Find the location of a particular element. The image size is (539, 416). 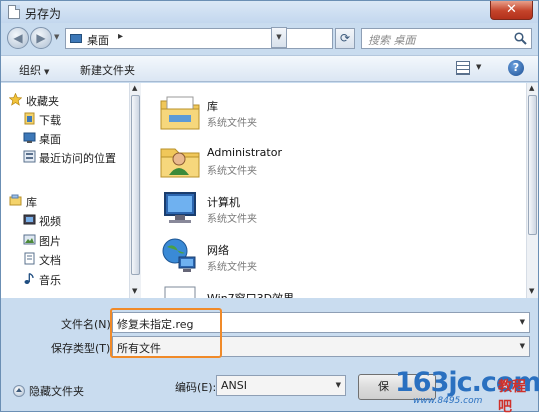

file-item-win7-3d: Win7窗口3D效果 is located at coordinates (324, 290).